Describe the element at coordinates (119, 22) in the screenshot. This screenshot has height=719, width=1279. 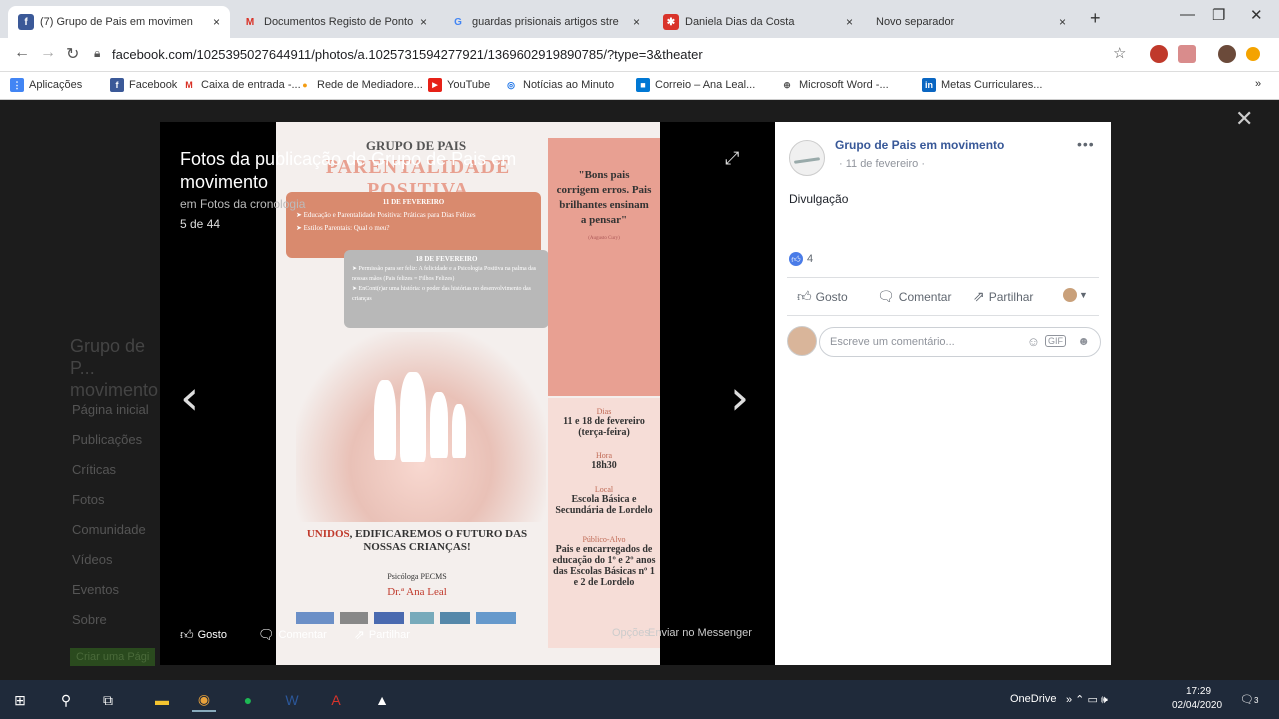
I see `tab-facebook: f (7) Grupo de Pais em movimen ×` at that location.